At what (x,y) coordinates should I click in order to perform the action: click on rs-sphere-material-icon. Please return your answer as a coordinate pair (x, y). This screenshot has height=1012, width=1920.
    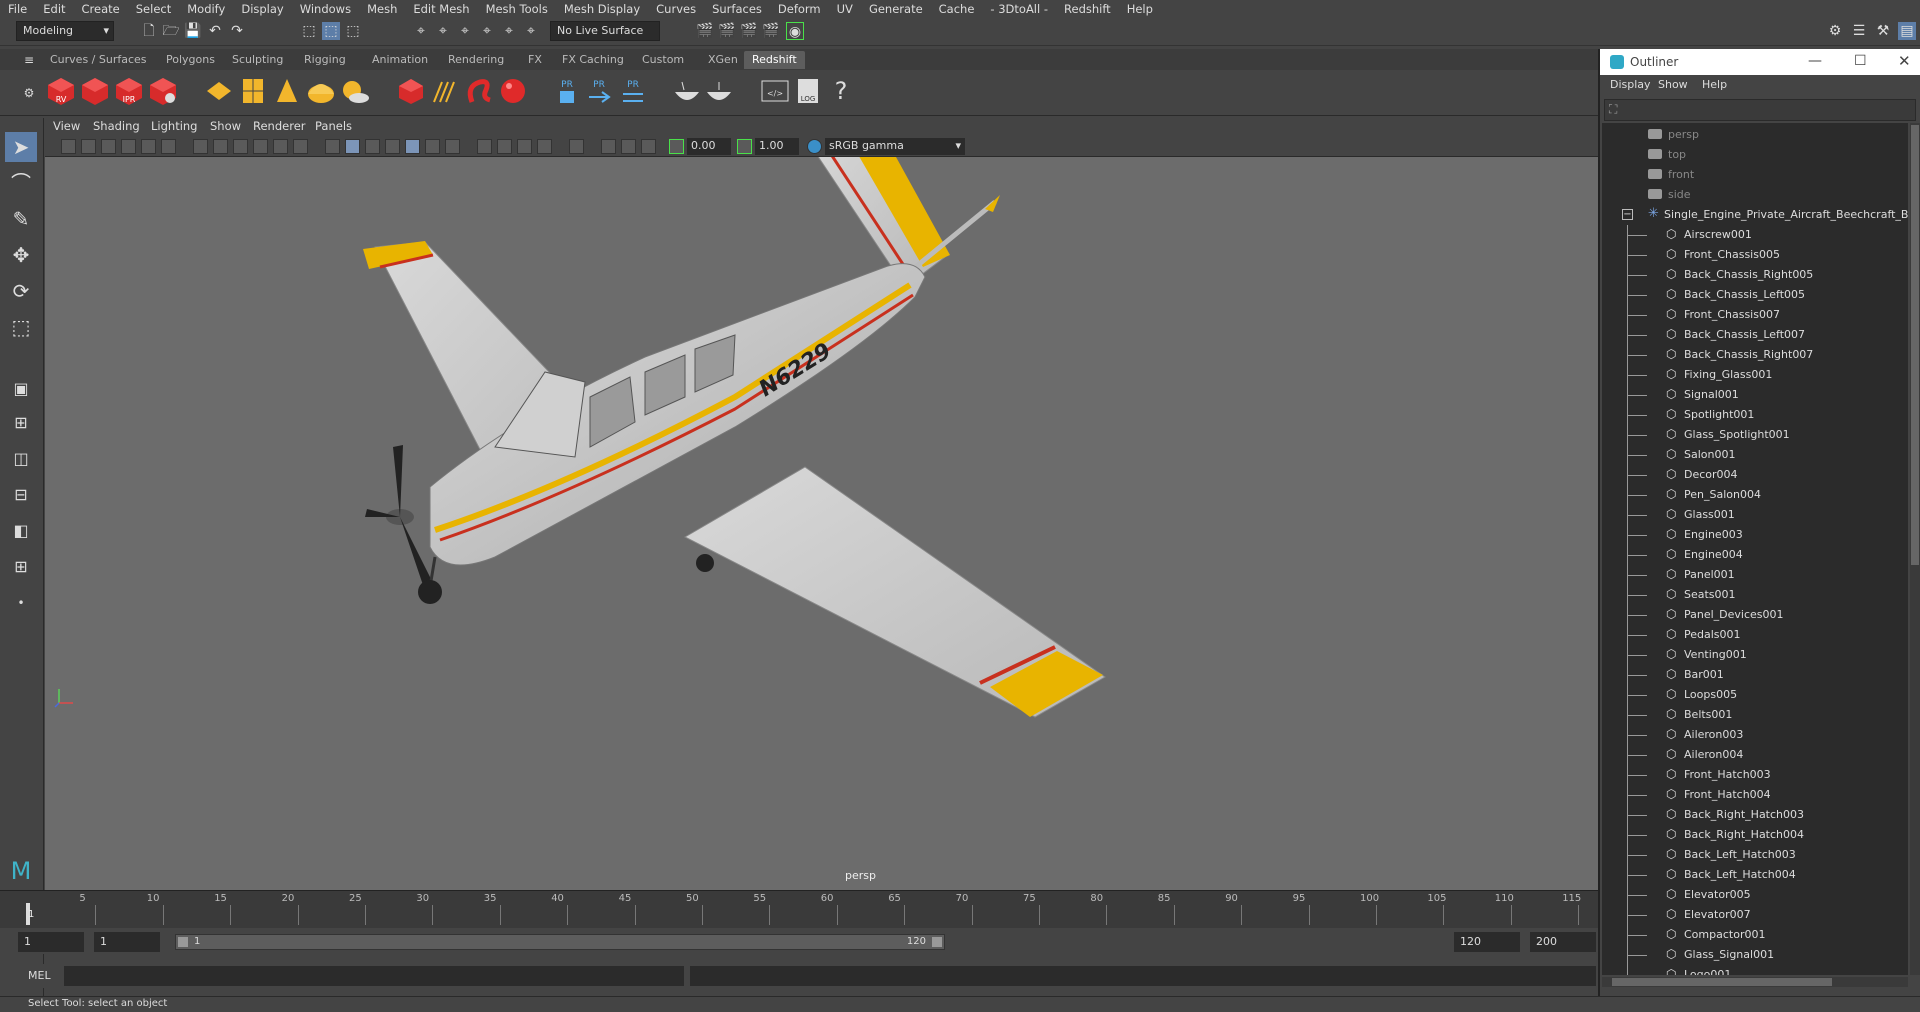
    Looking at the image, I should click on (513, 91).